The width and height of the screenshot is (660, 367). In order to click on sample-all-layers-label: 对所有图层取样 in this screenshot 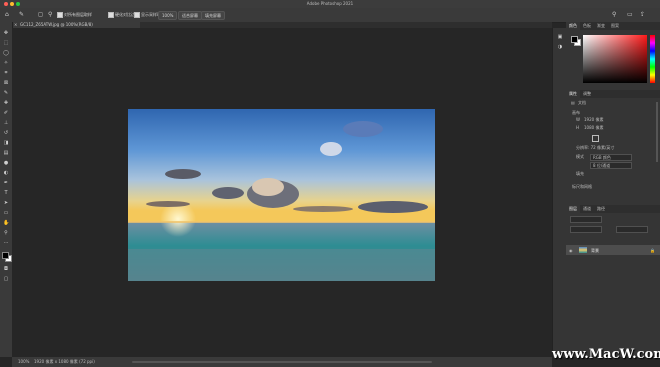, I will do `click(78, 14)`.